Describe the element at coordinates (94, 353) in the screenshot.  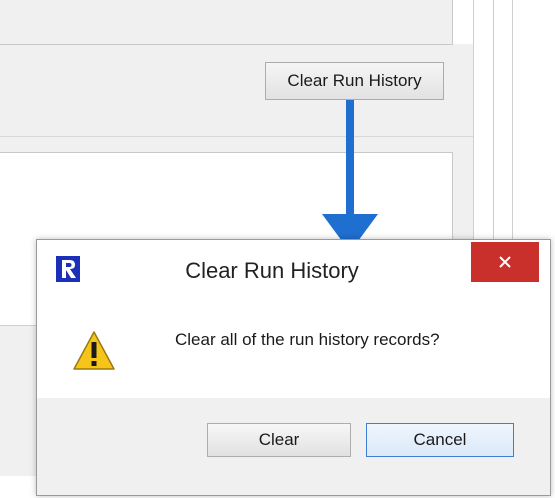
I see `warning-icon` at that location.